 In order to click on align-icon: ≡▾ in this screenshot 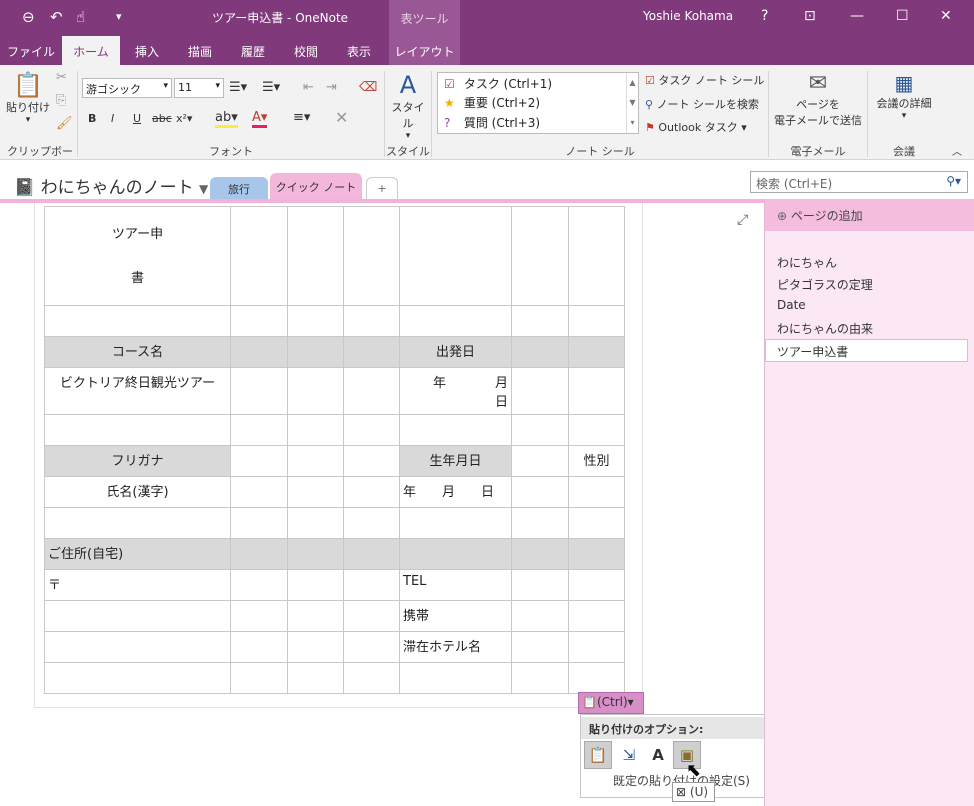, I will do `click(301, 117)`.